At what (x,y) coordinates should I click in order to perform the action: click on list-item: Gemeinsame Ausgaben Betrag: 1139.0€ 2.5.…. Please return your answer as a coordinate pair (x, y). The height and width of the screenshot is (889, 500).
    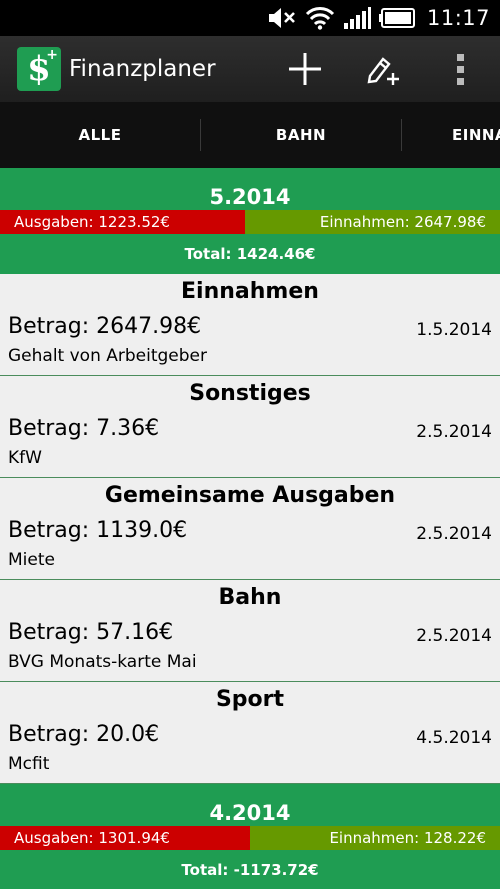
    Looking at the image, I should click on (250, 529).